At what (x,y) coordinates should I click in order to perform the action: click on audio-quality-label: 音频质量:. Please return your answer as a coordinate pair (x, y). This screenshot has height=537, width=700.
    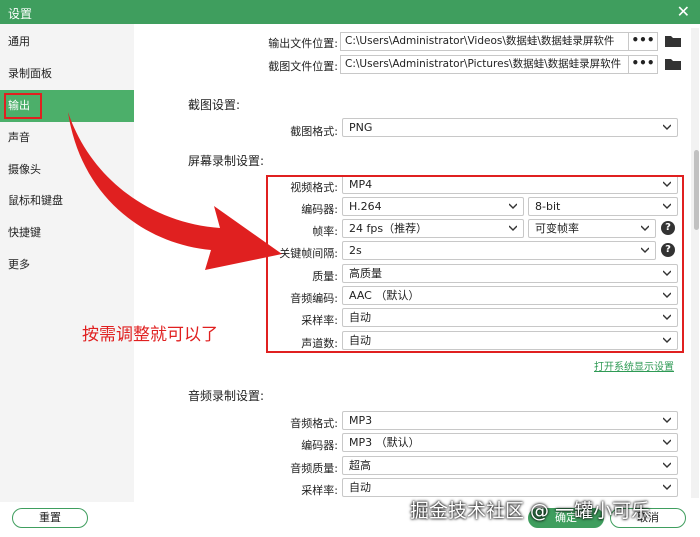
    Looking at the image, I should click on (314, 468).